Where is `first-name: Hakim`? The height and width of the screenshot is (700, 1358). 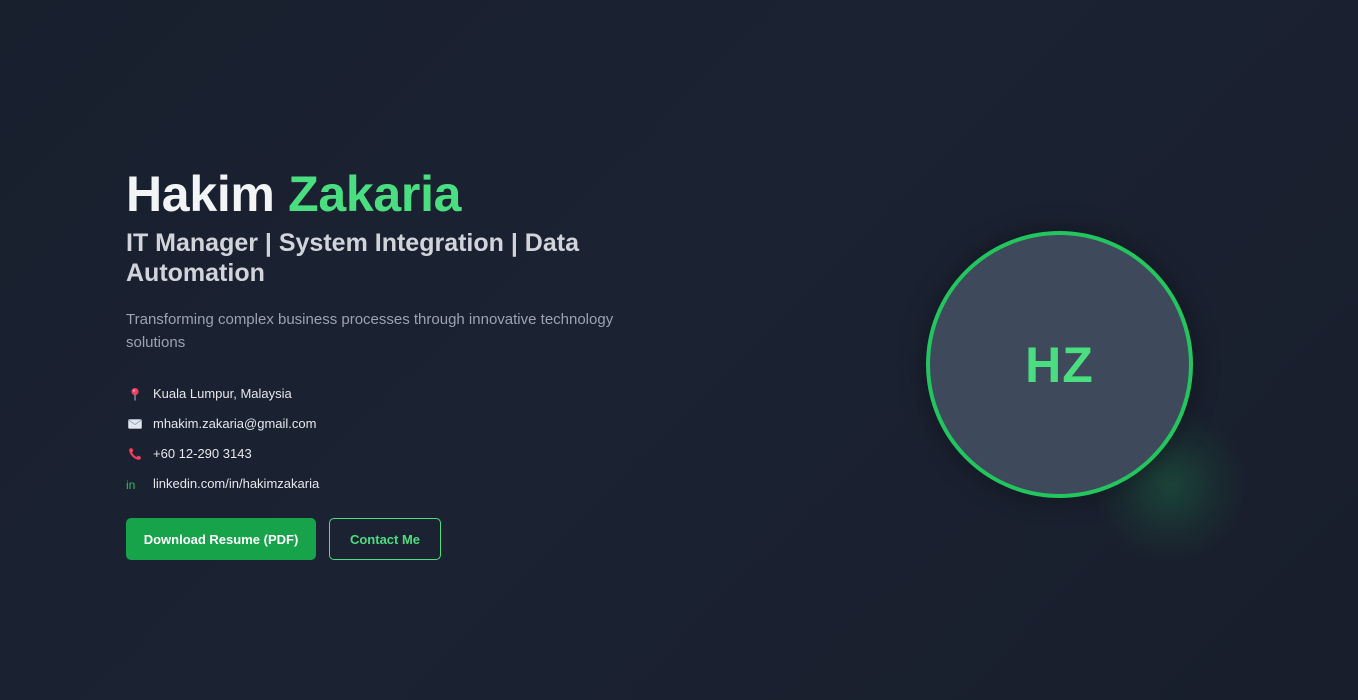 first-name: Hakim is located at coordinates (200, 194).